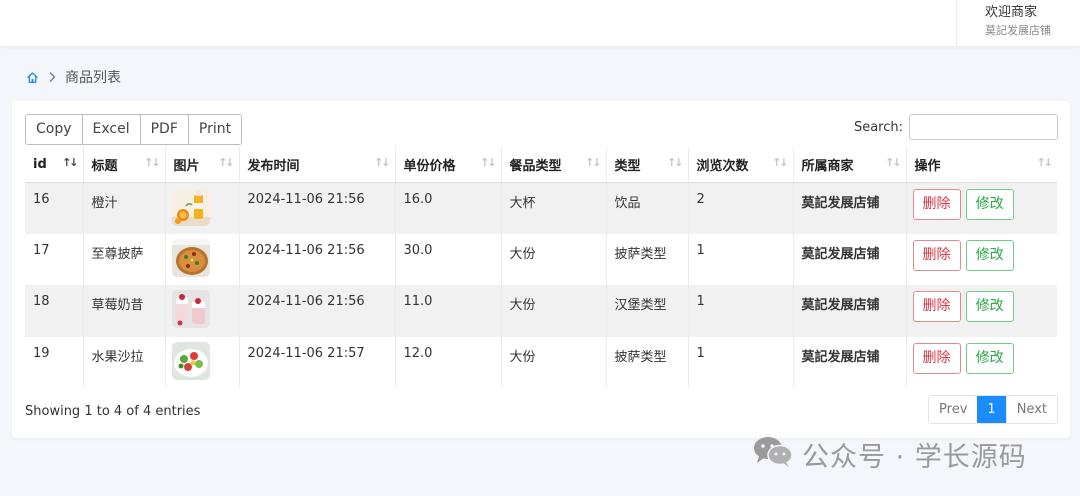 This screenshot has height=496, width=1080. I want to click on col-header-price: 单份价格 ↑↓, so click(447, 165).